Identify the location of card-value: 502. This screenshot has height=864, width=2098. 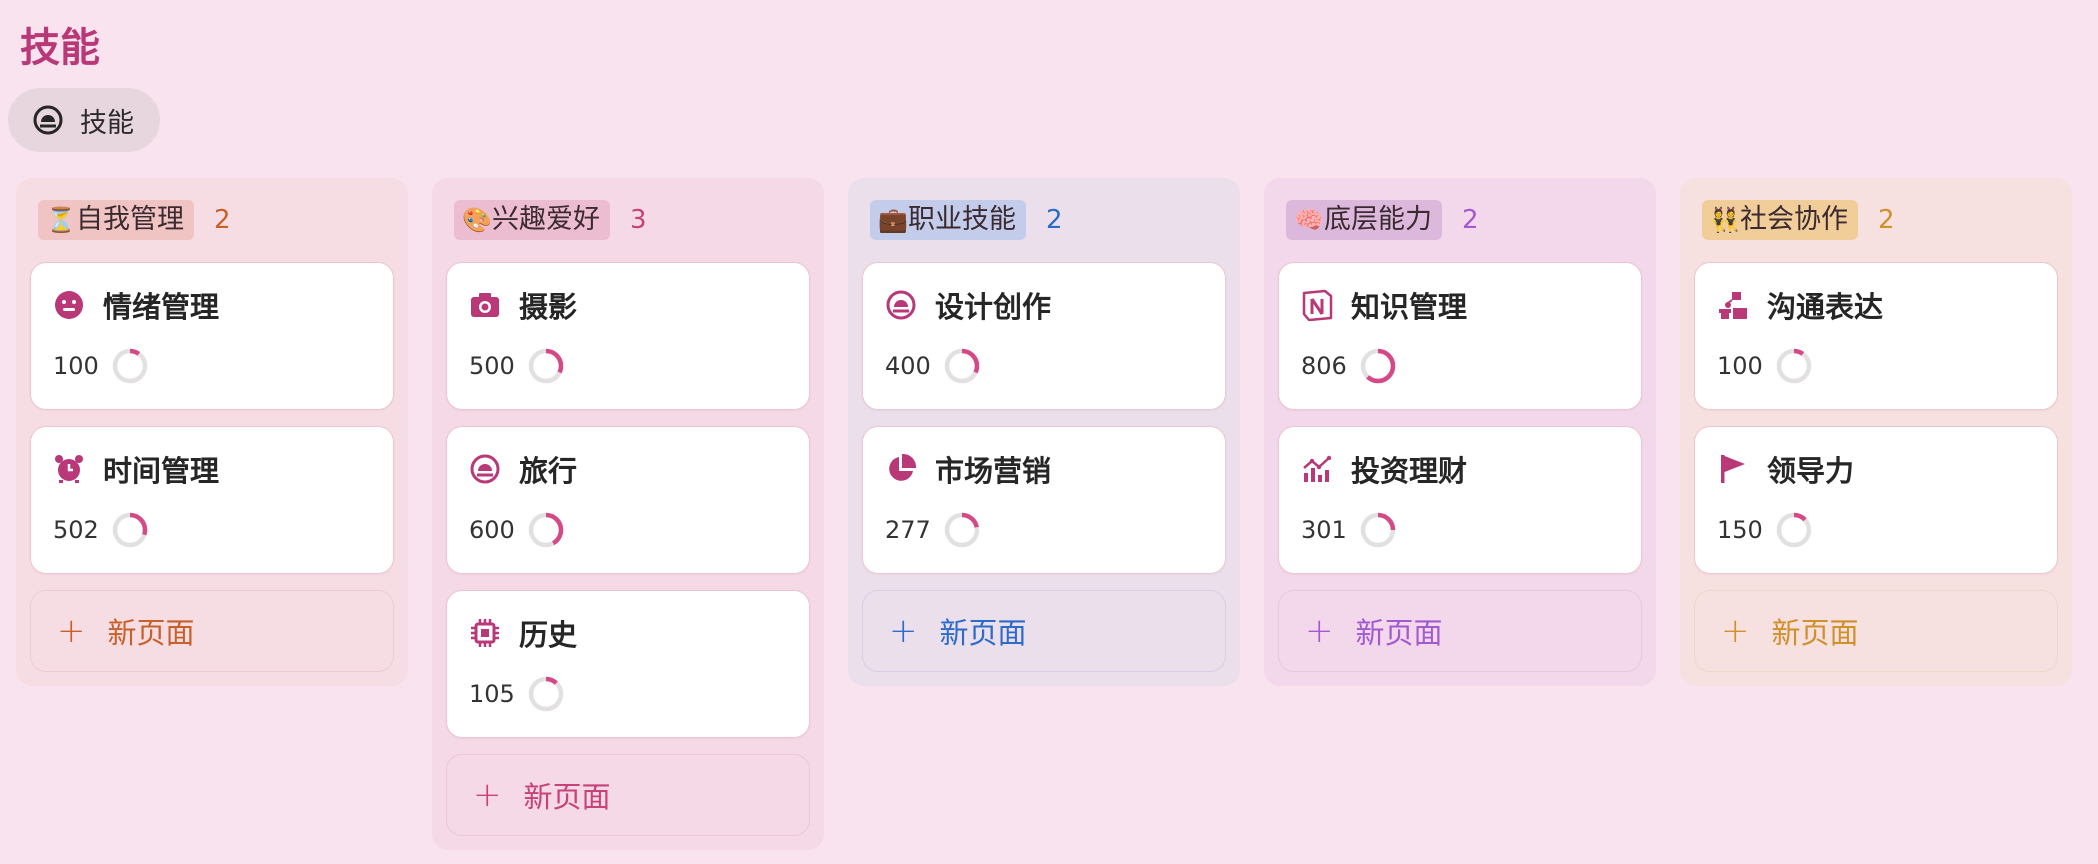
(76, 530).